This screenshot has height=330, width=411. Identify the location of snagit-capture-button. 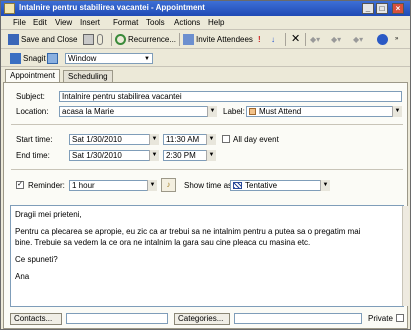
(53, 58).